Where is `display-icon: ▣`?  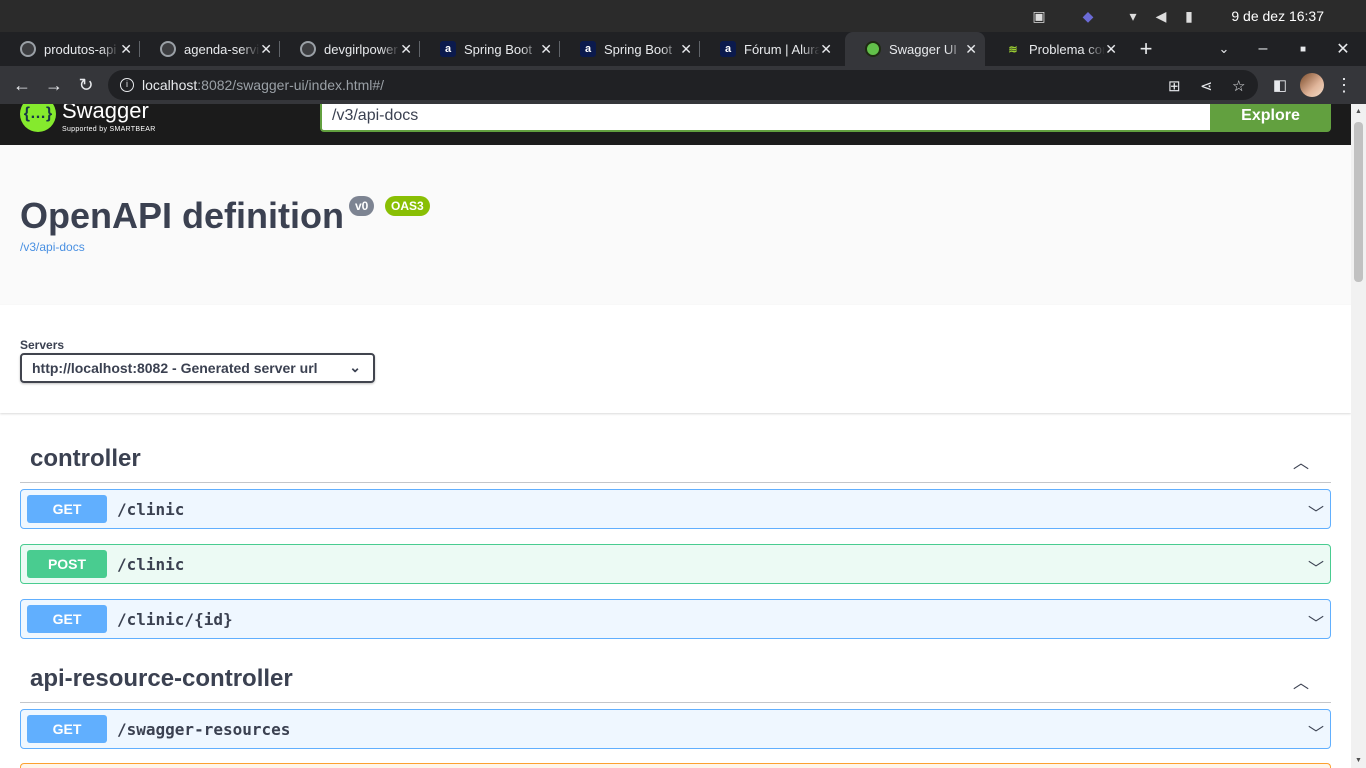 display-icon: ▣ is located at coordinates (1039, 16).